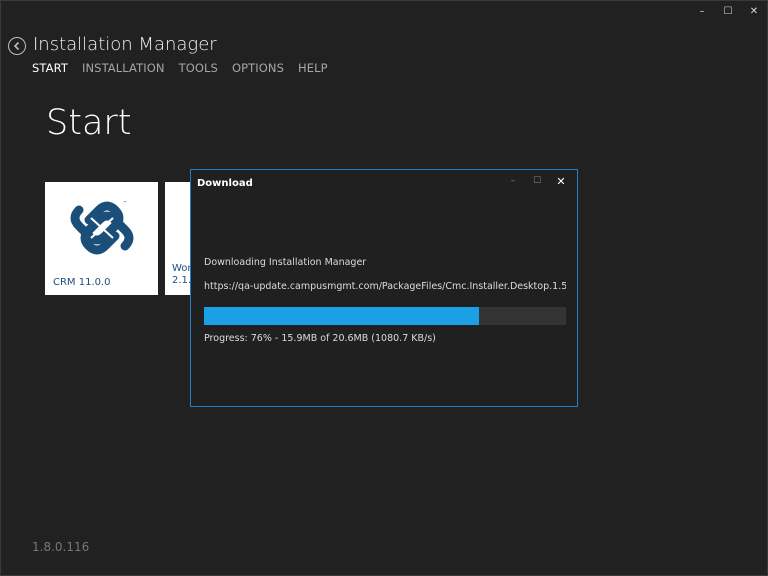  I want to click on back-arrow-icon, so click(16, 46).